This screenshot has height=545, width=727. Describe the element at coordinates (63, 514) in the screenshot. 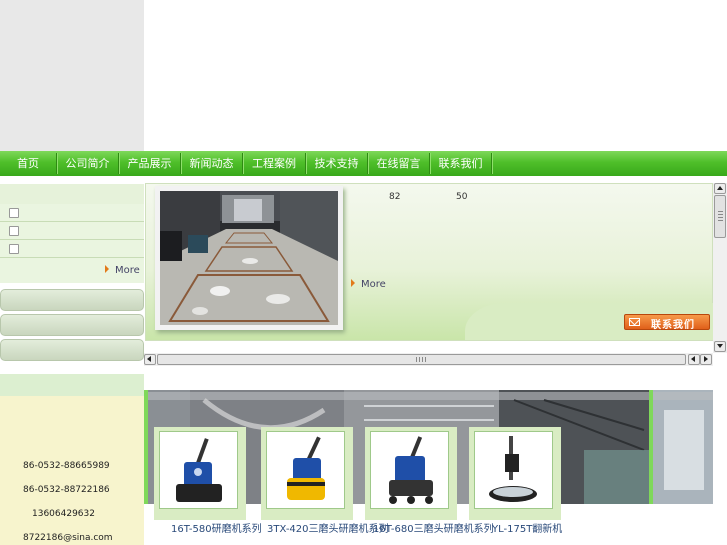

I see `contact-mobile: 13606429632` at that location.